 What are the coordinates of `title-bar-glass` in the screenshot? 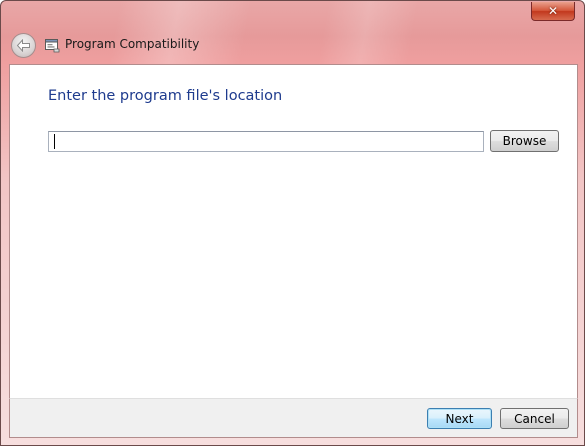 It's located at (292, 33).